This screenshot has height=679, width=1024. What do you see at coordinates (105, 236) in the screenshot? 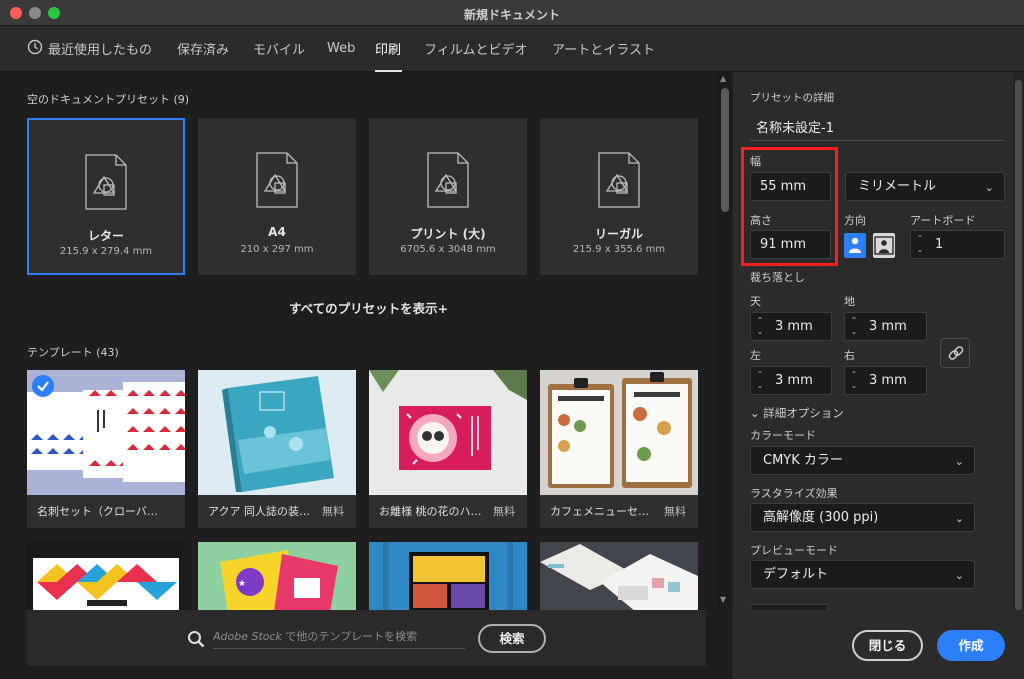
I see `preset-name: レター` at bounding box center [105, 236].